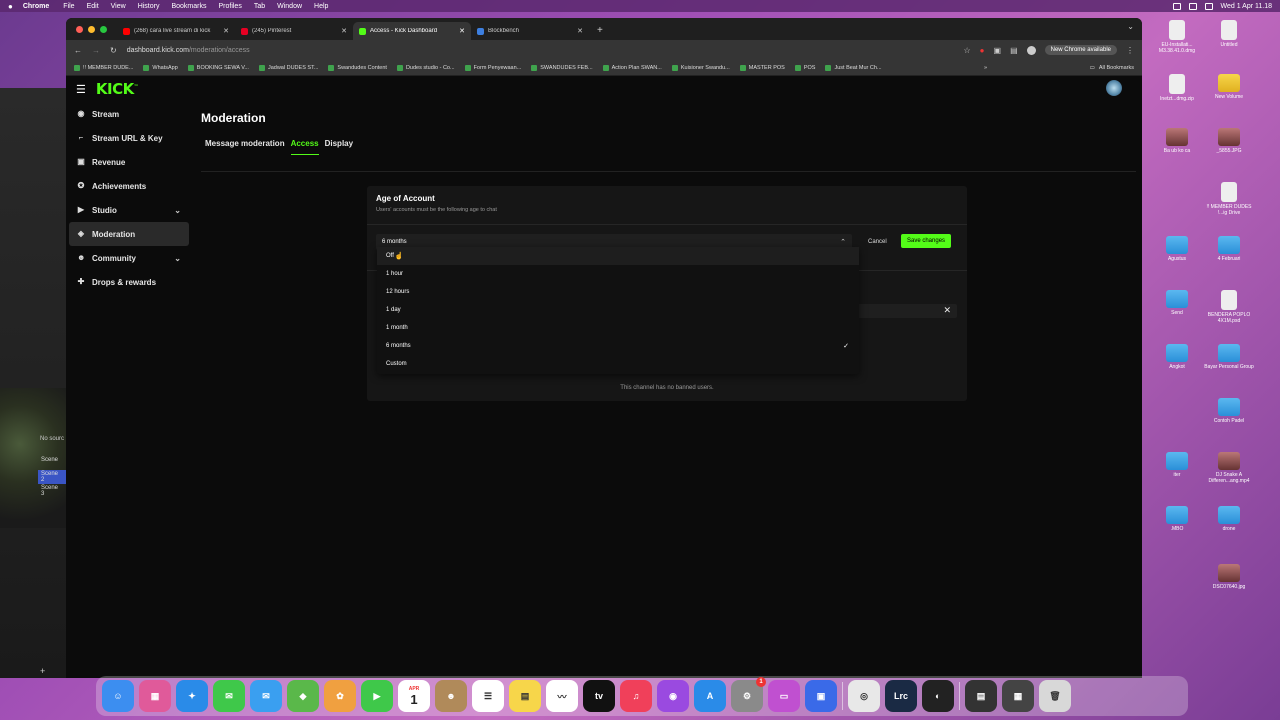 This screenshot has width=1280, height=720. I want to click on sidebar-item-achievements: ✪ Achievements, so click(129, 186).